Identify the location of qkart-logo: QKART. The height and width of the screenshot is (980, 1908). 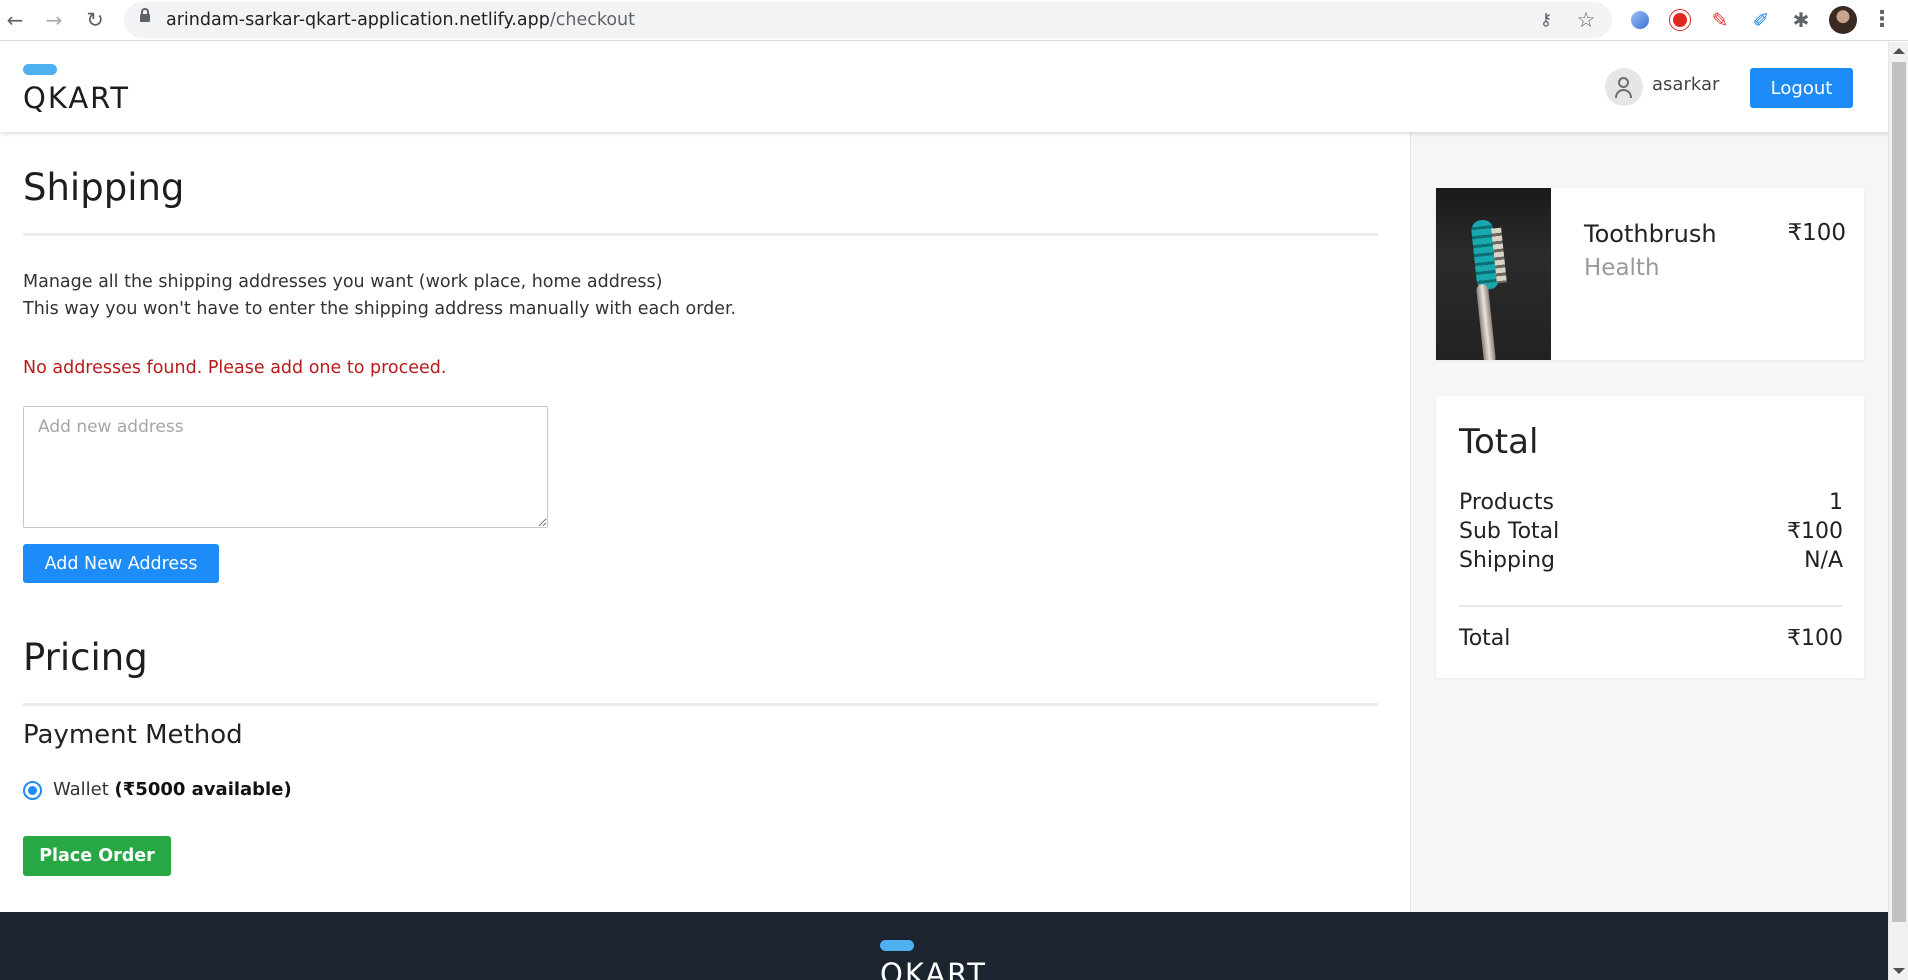
(83, 89).